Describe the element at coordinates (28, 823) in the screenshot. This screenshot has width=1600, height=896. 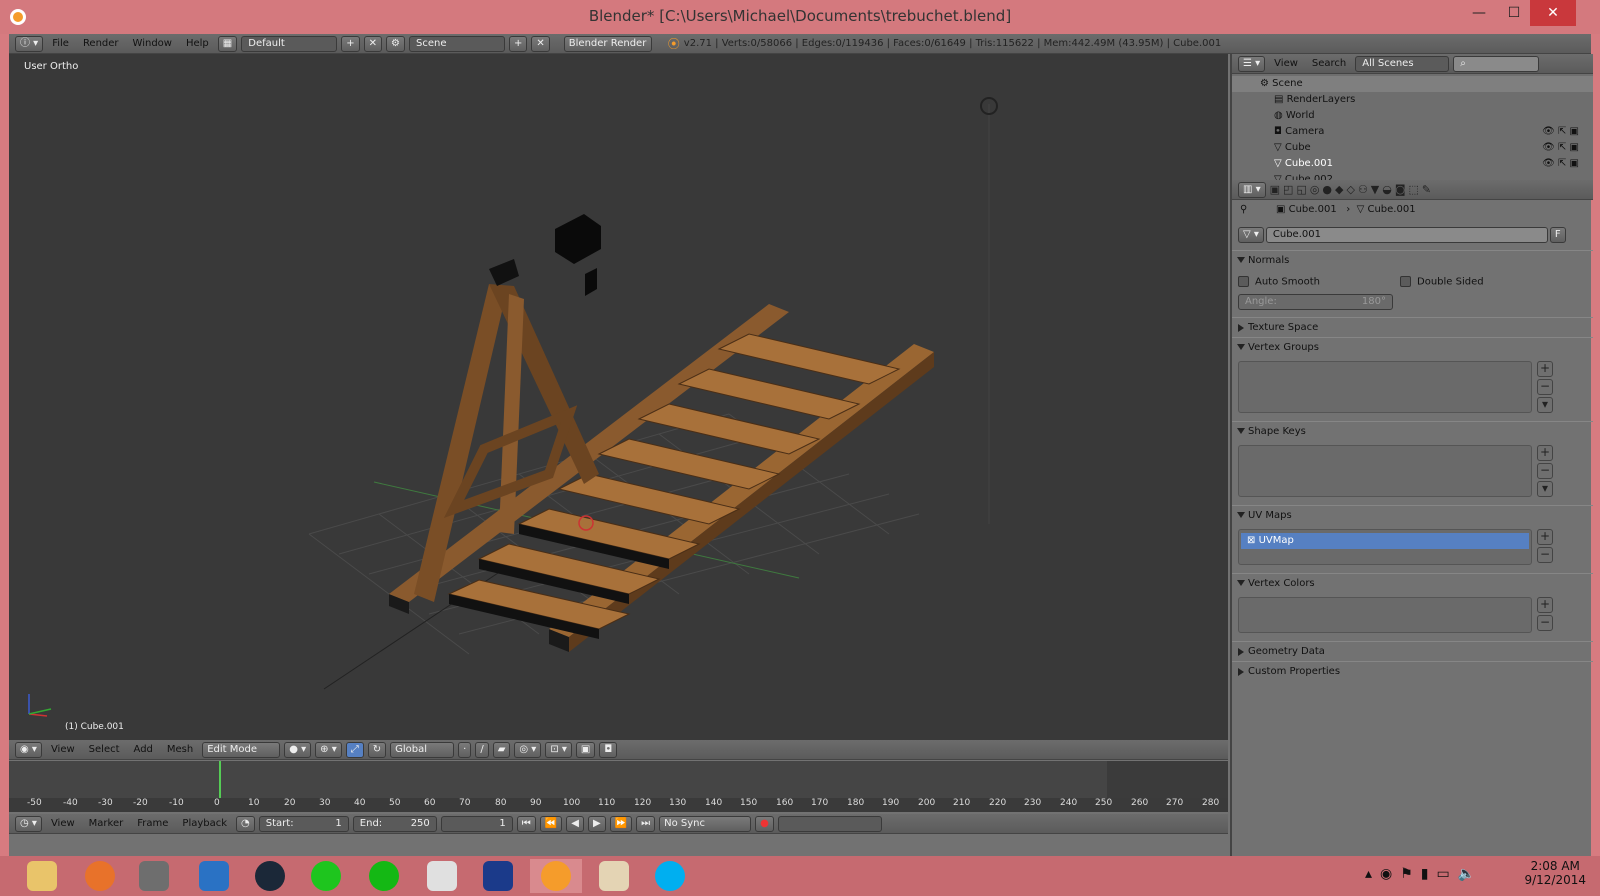
I see `timeline-editor-type-button: ◷ ▾` at that location.